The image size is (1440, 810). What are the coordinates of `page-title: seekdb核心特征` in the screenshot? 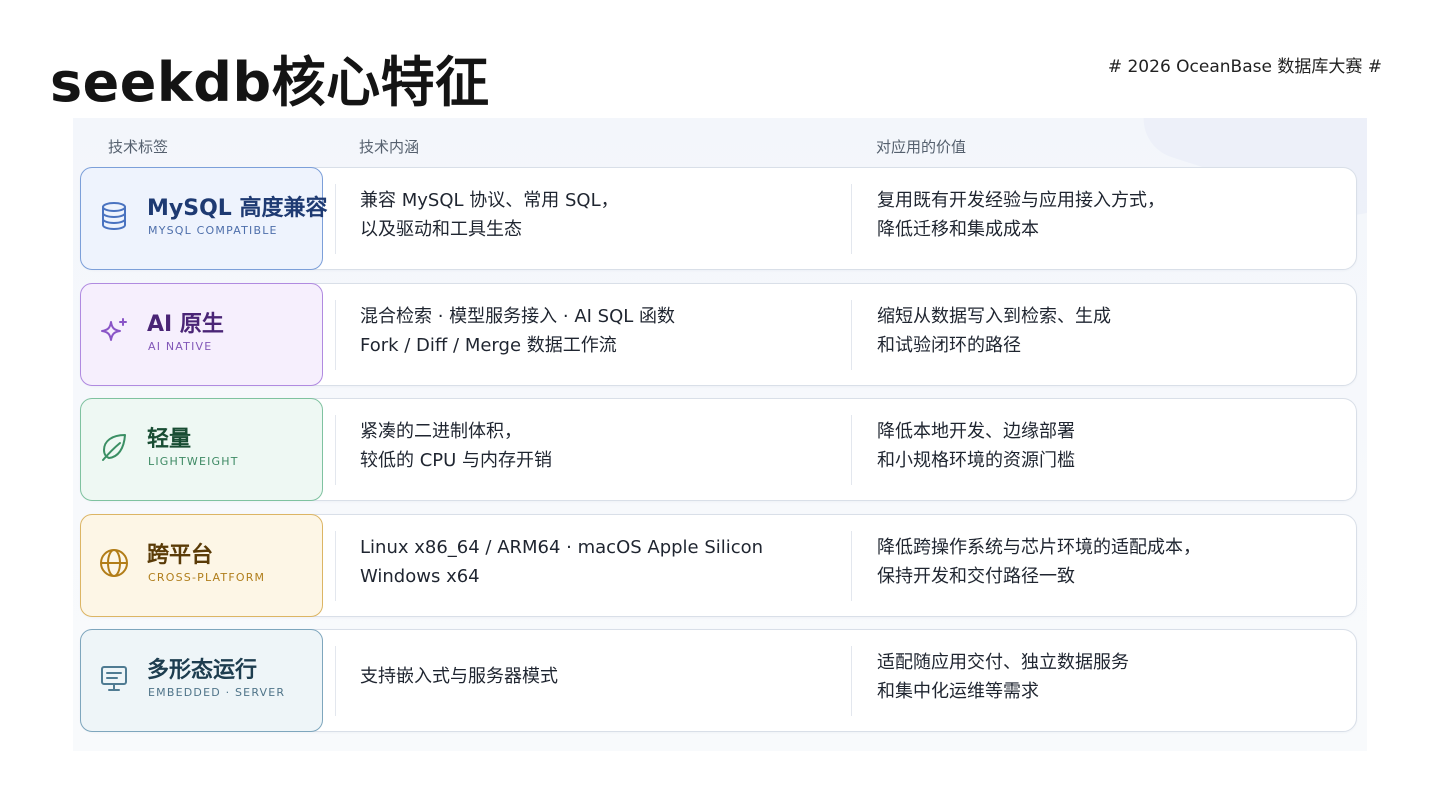 It's located at (270, 82).